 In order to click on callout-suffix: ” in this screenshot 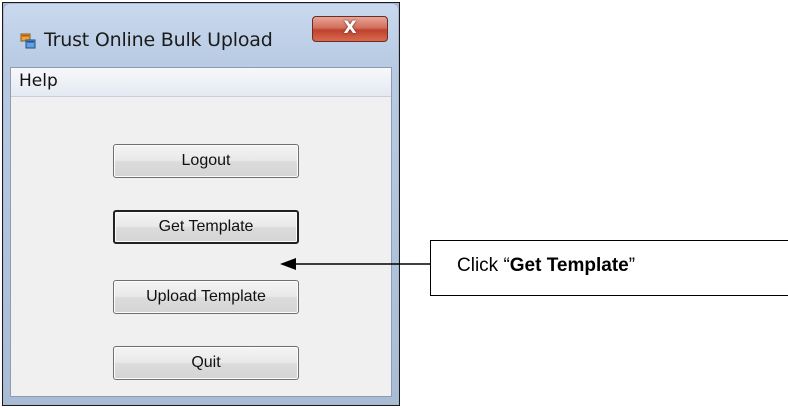, I will do `click(632, 265)`.